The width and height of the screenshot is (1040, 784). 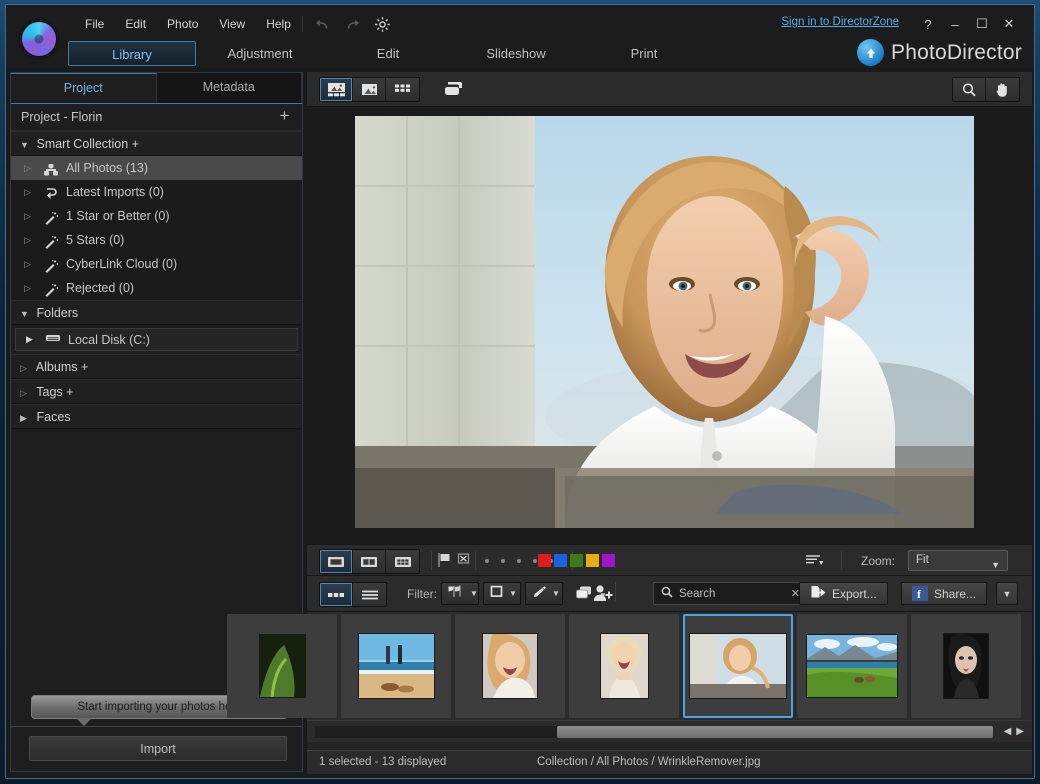 I want to click on add-person-icon, so click(x=603, y=595).